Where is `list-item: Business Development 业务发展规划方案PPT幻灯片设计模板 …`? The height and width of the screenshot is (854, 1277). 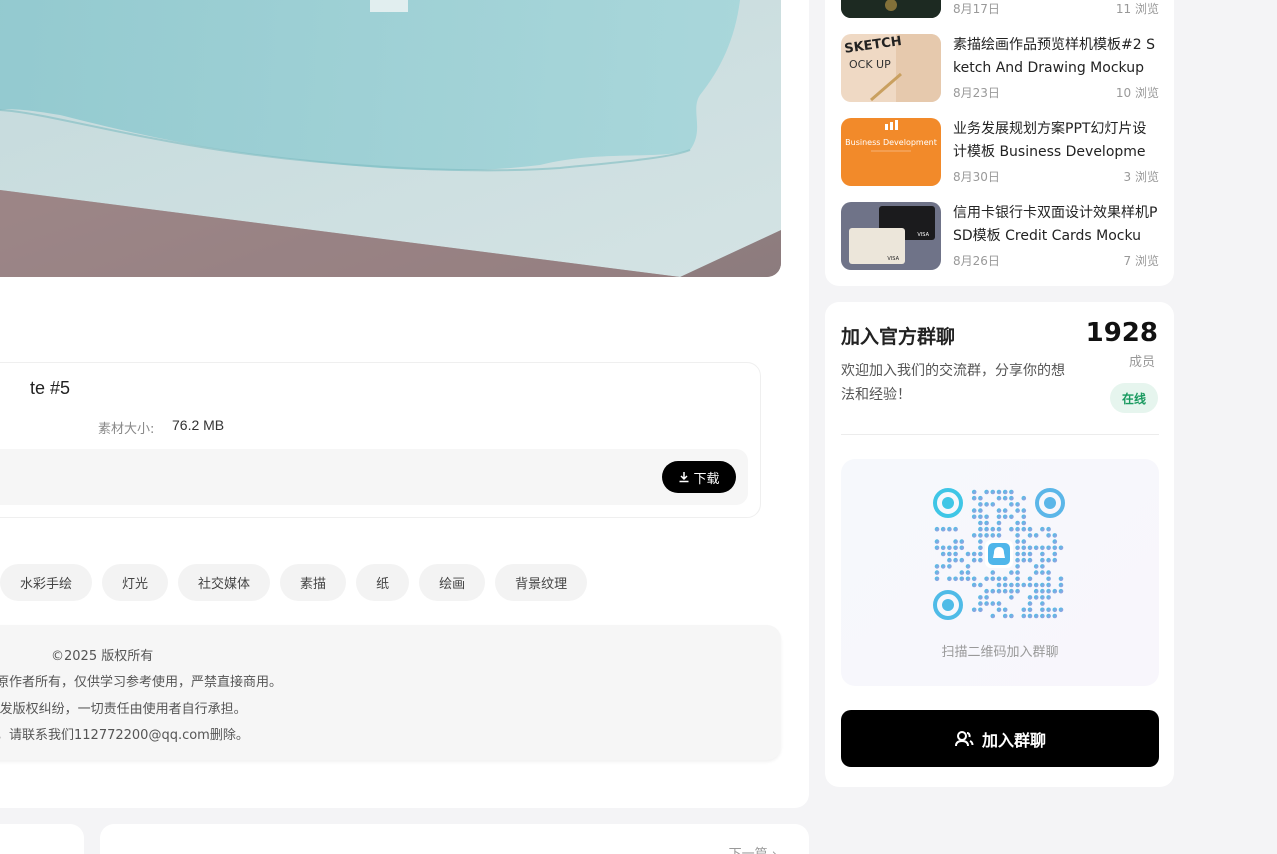
list-item: Business Development 业务发展规划方案PPT幻灯片设计模板 … is located at coordinates (1000, 152).